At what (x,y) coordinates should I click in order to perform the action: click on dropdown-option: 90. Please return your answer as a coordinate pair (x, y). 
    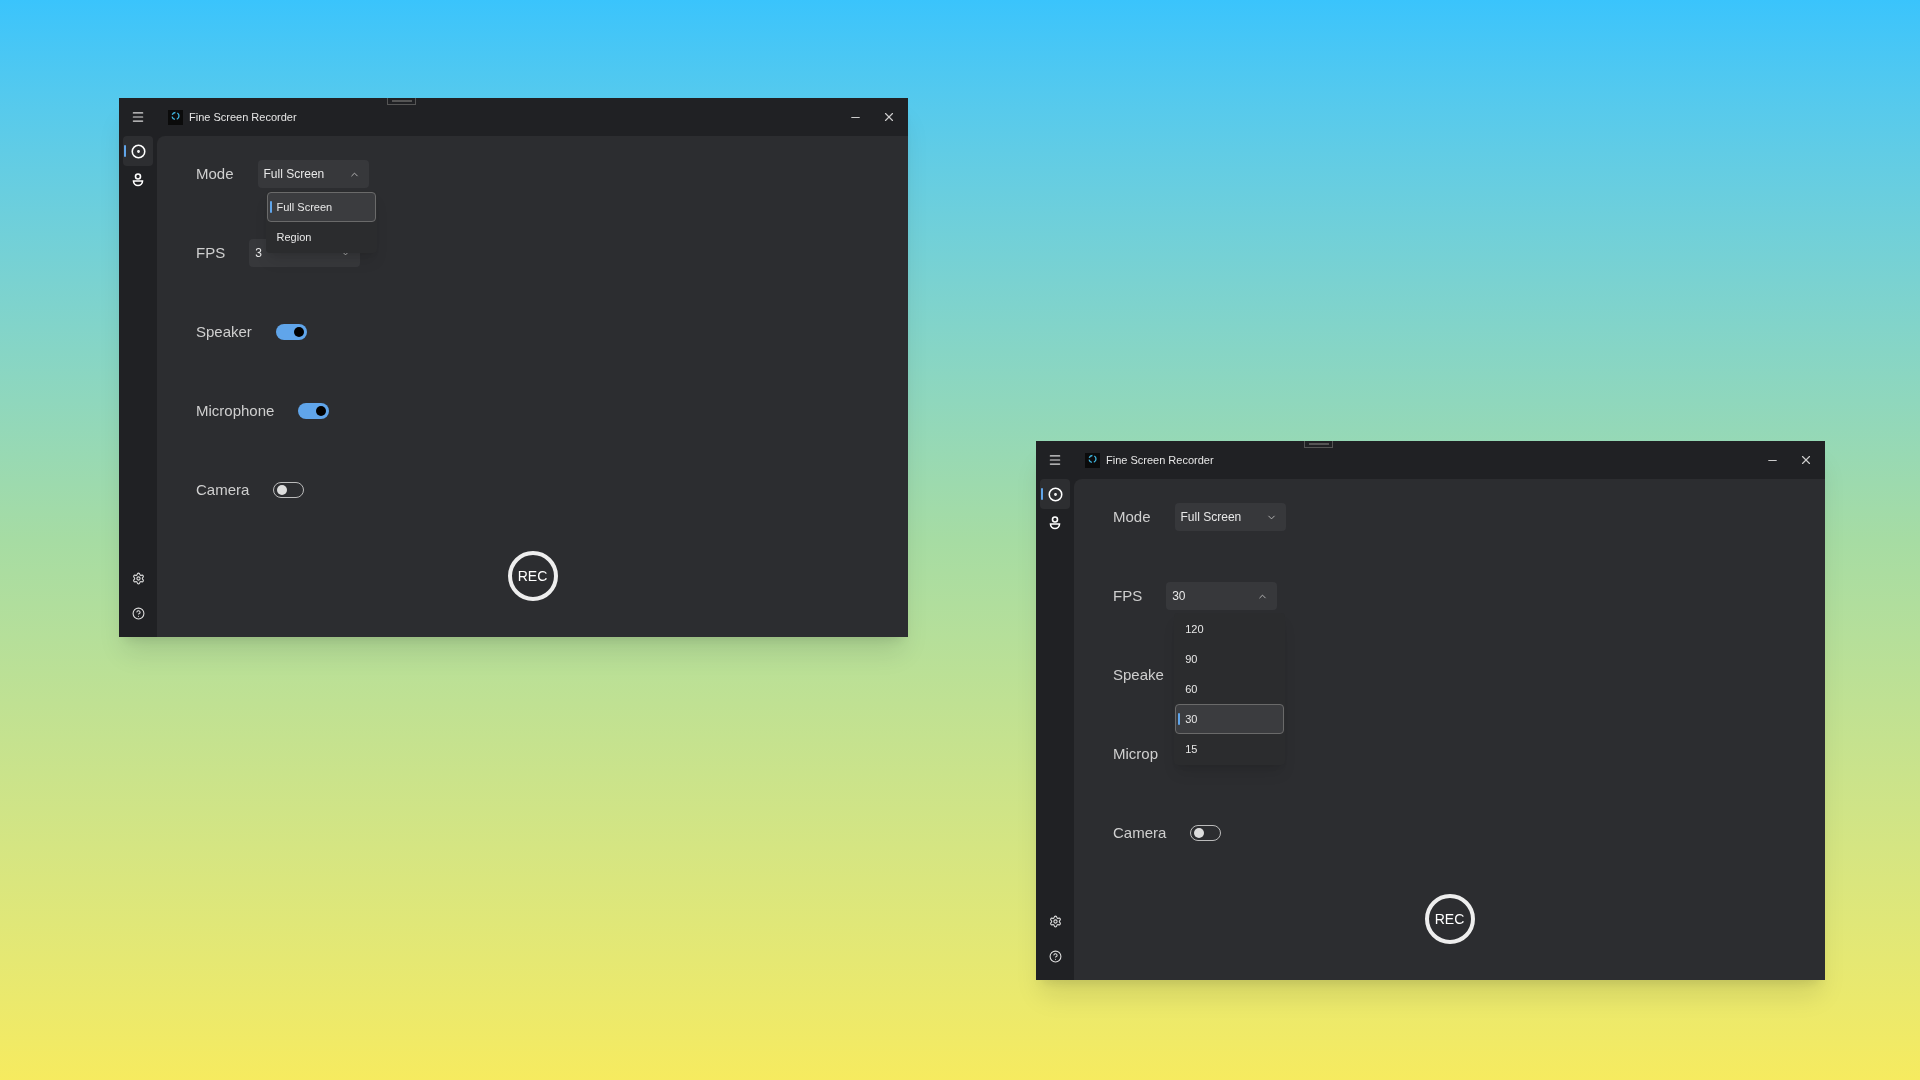
    Looking at the image, I should click on (1230, 659).